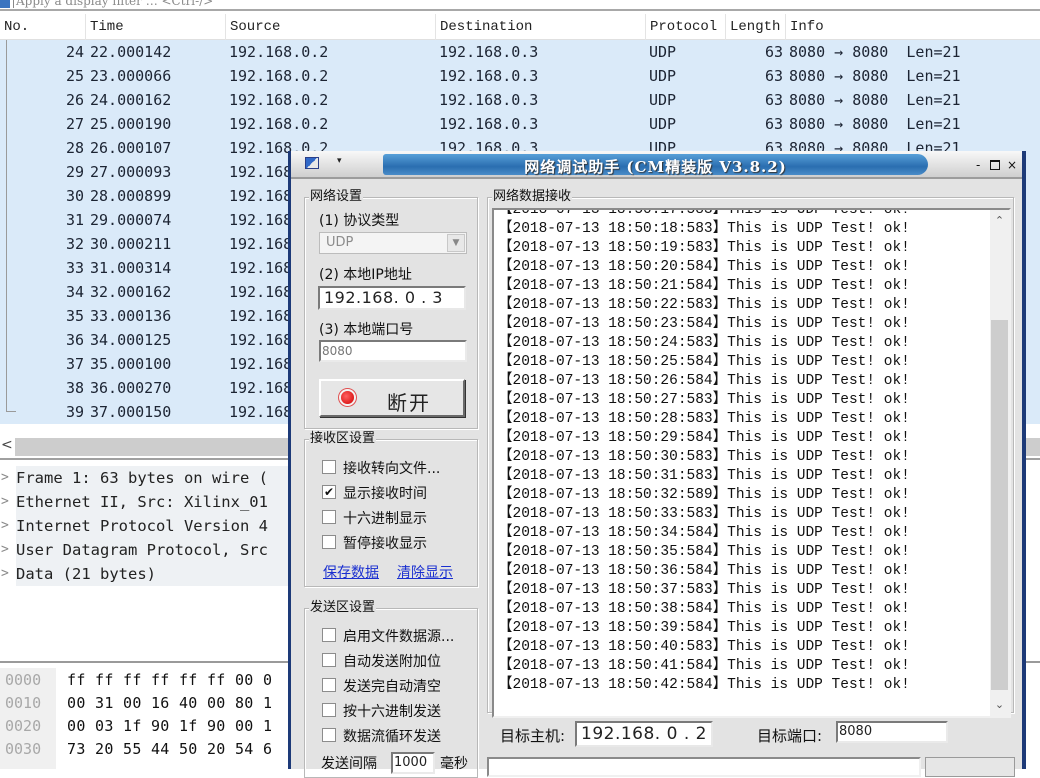  What do you see at coordinates (892, 732) in the screenshot?
I see `target-port-input: 8080` at bounding box center [892, 732].